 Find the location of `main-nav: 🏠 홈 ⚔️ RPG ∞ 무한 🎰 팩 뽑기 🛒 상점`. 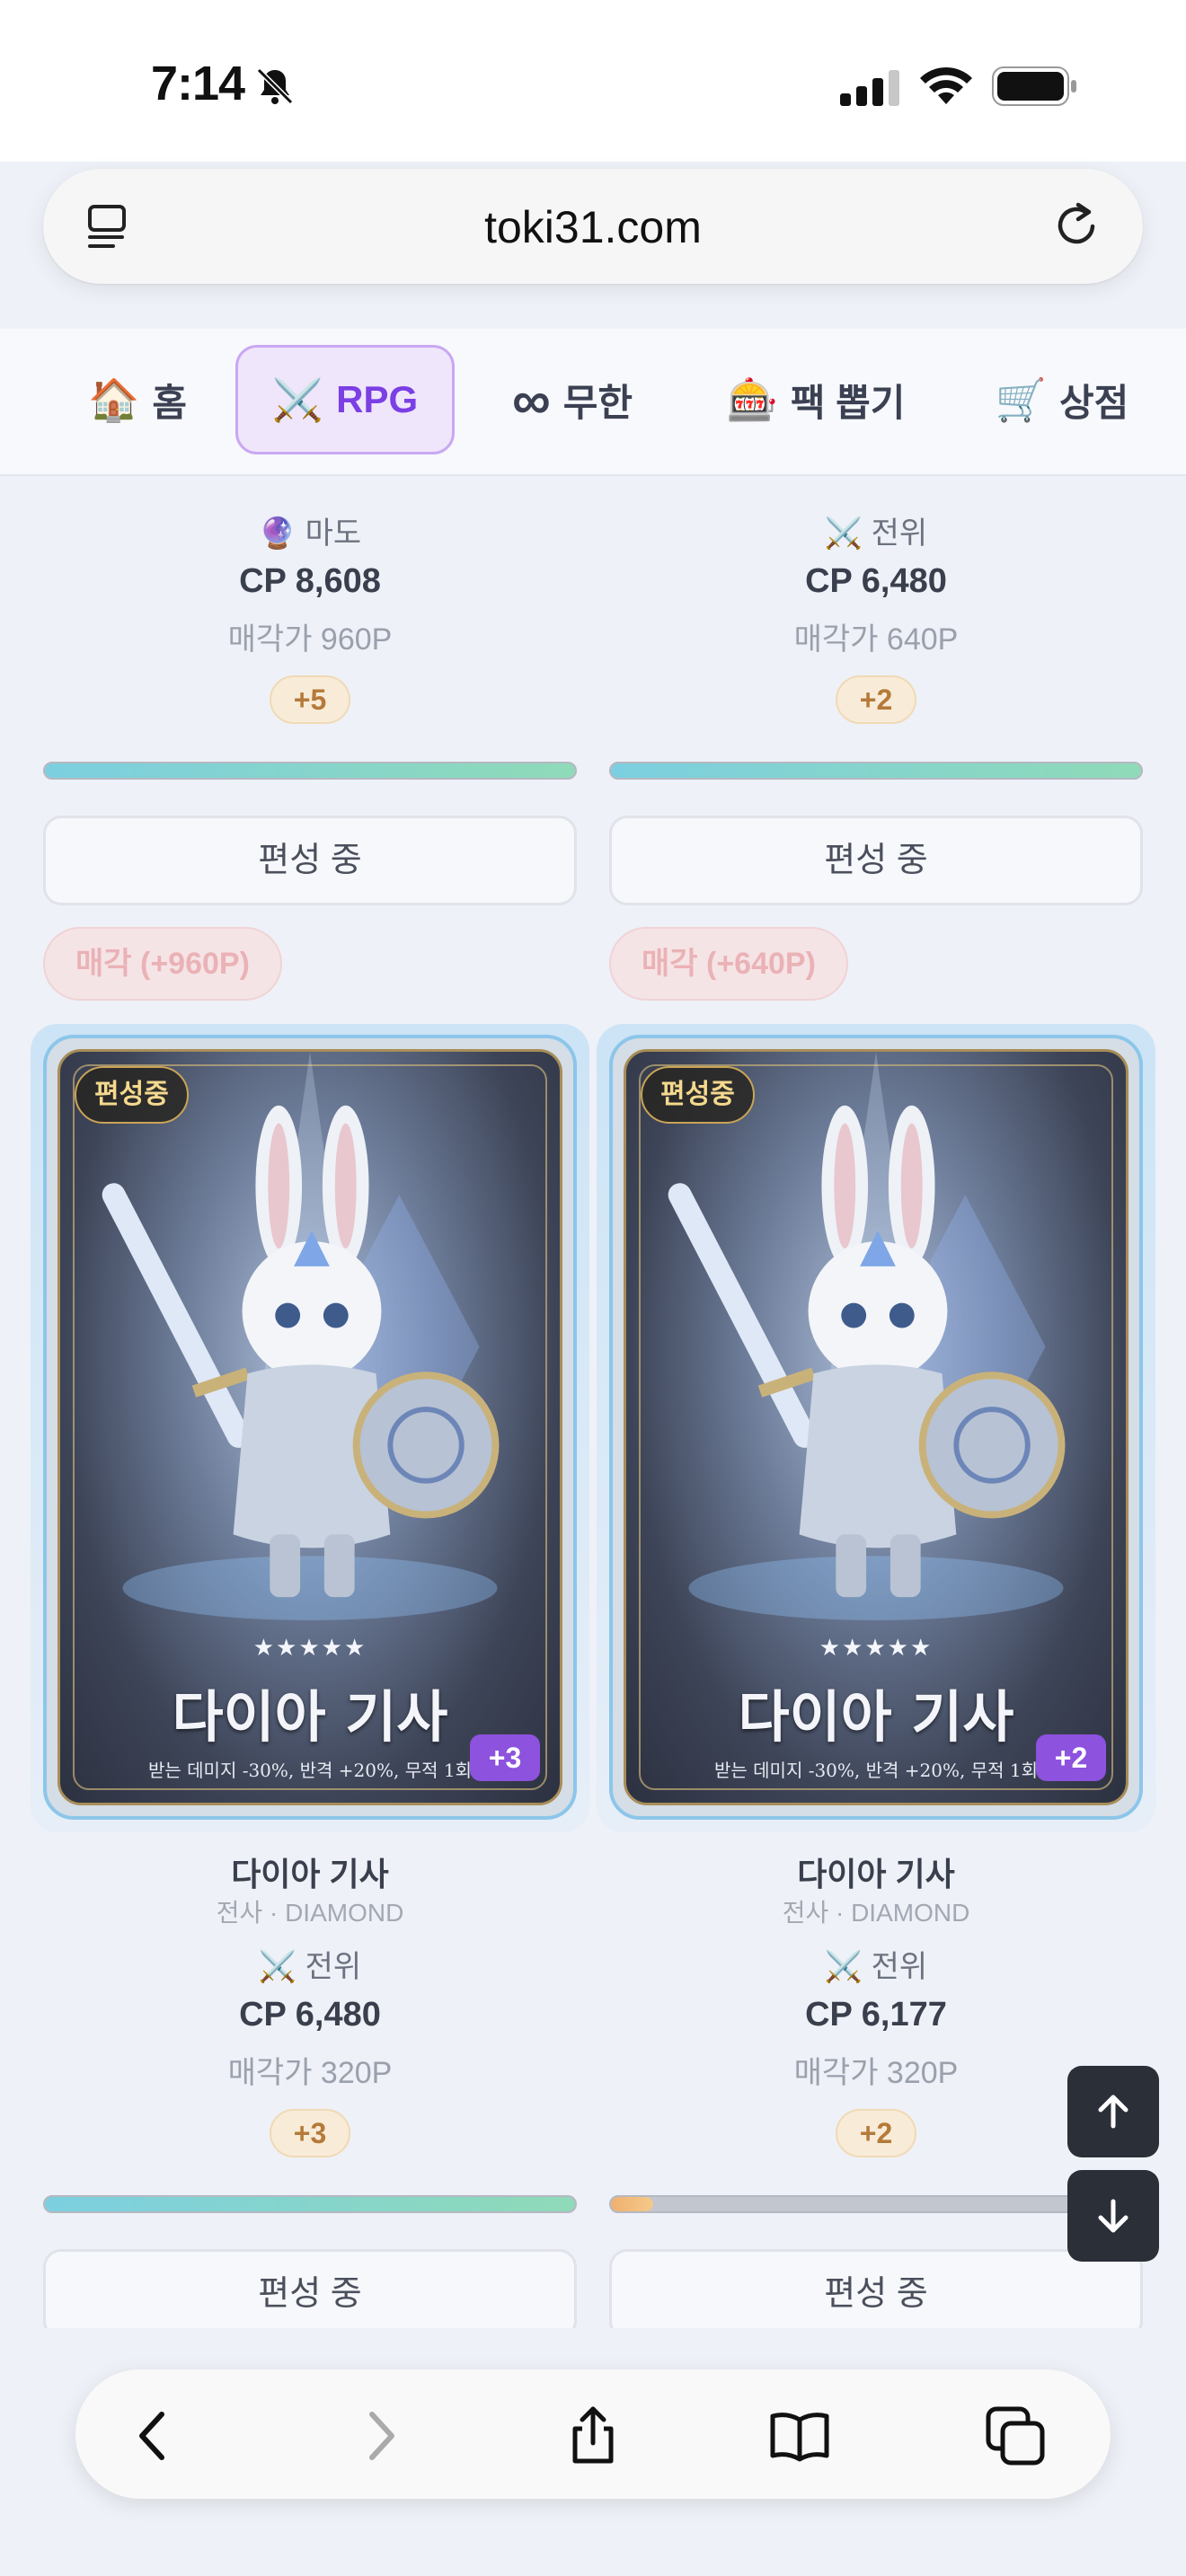

main-nav: 🏠 홈 ⚔️ RPG ∞ 무한 🎰 팩 뽑기 🛒 상점 is located at coordinates (593, 402).